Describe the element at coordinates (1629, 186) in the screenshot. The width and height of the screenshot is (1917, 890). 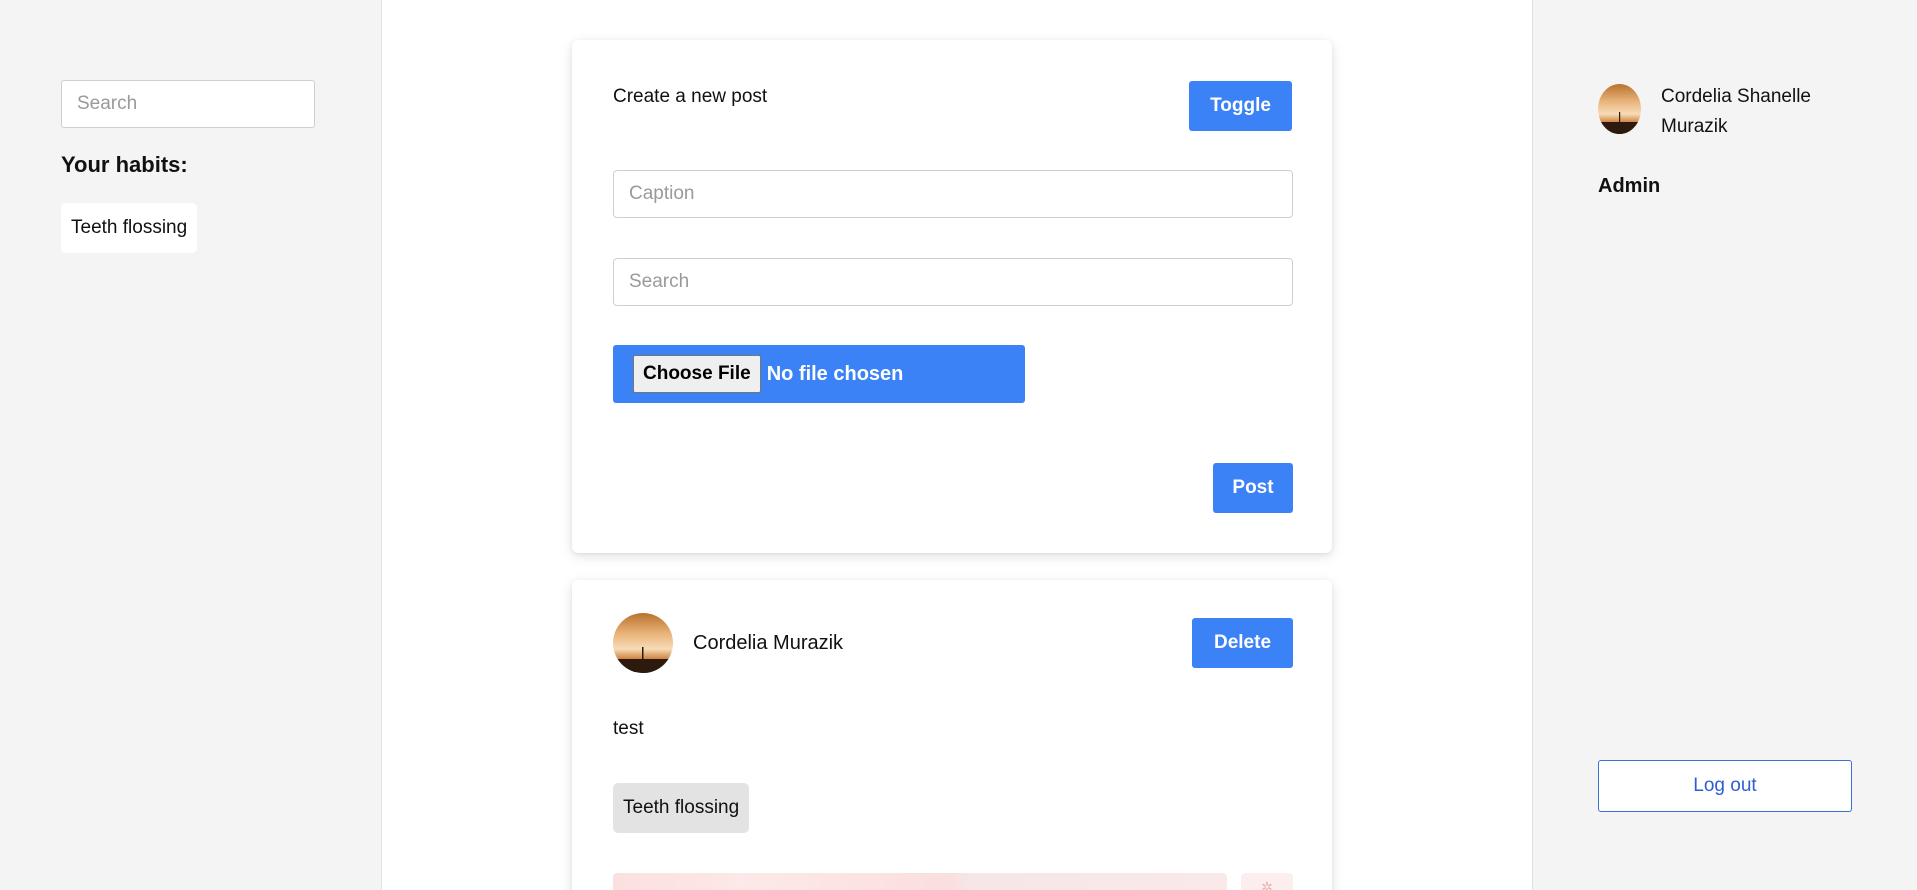
I see `user-role-label: Admin` at that location.